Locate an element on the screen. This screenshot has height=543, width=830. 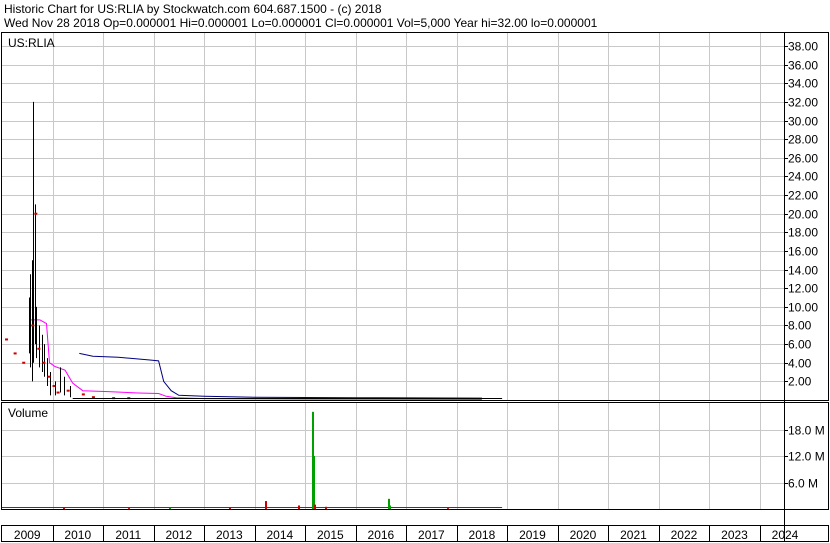
volume-y-tick-label: 6.0 M is located at coordinates (803, 484).